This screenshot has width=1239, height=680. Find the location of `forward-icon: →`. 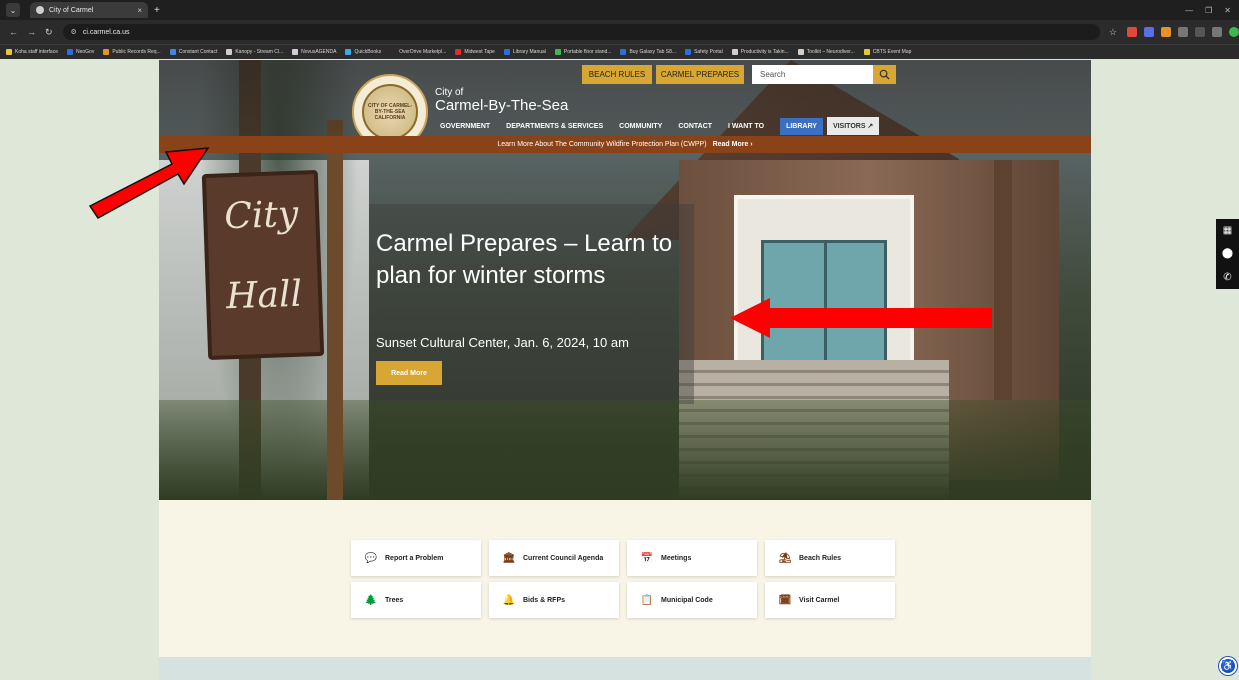

forward-icon: → is located at coordinates (31, 32).